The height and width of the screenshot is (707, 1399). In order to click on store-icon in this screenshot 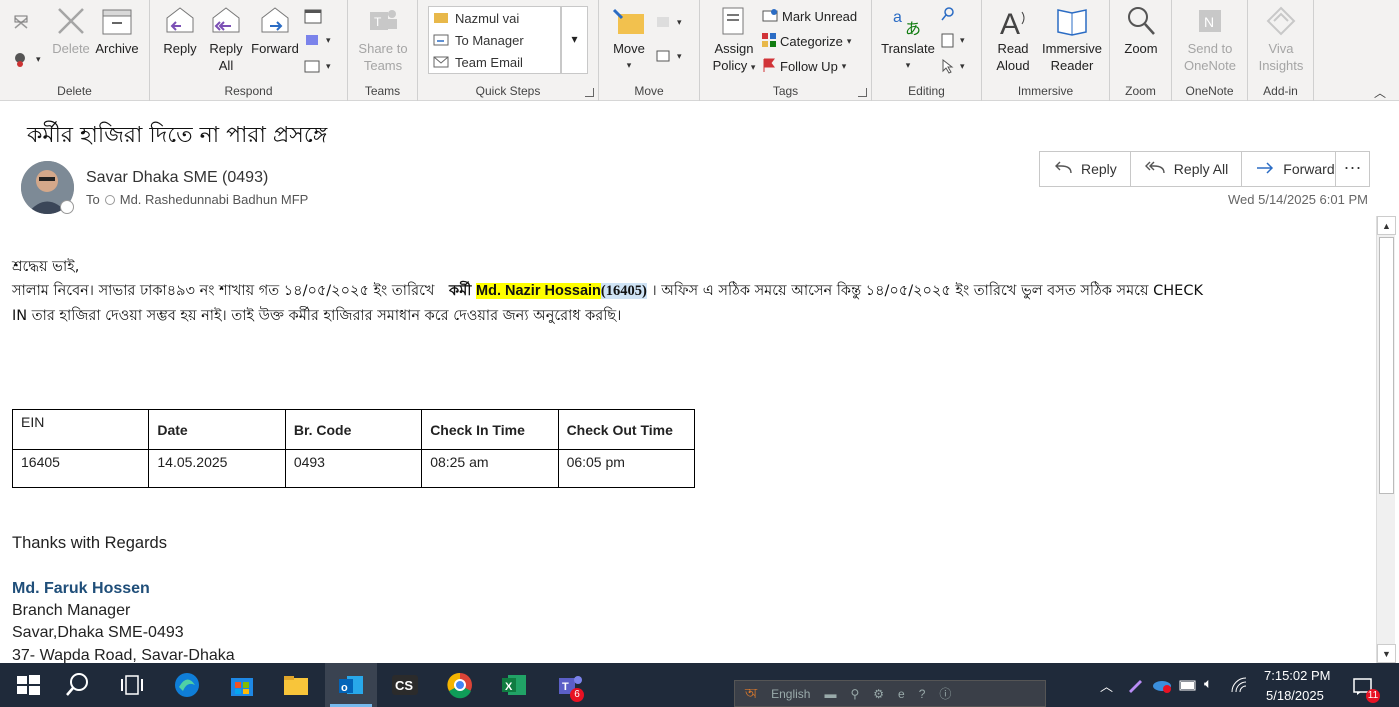, I will do `click(242, 685)`.